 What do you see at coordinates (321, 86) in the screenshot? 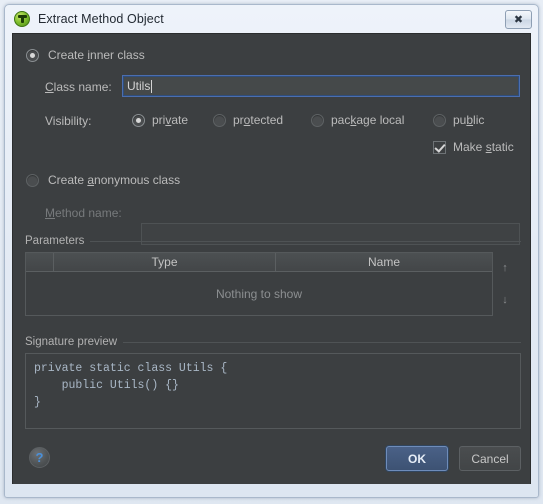
I see `class-name-input: Utils` at bounding box center [321, 86].